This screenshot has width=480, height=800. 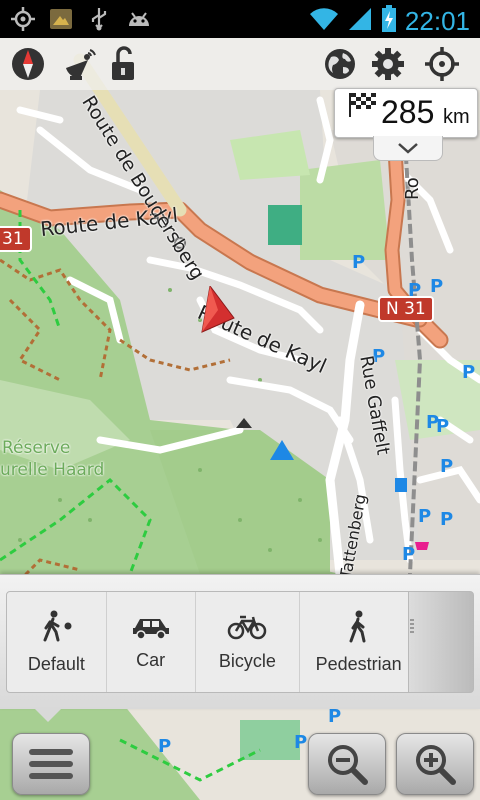 I want to click on android-debug-icon, so click(x=137, y=19).